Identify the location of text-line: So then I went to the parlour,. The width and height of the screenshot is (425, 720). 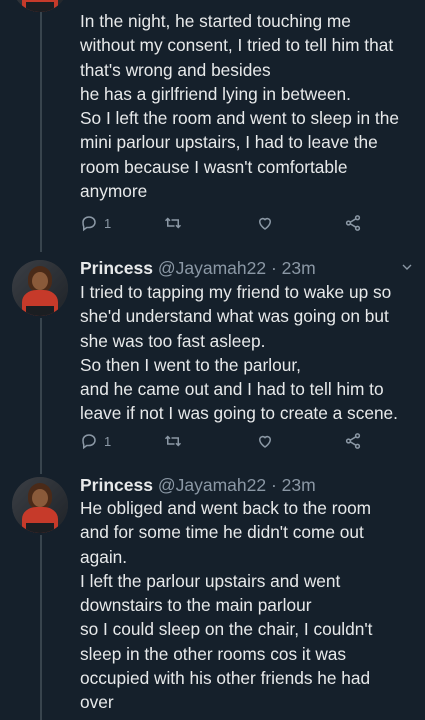
(190, 364).